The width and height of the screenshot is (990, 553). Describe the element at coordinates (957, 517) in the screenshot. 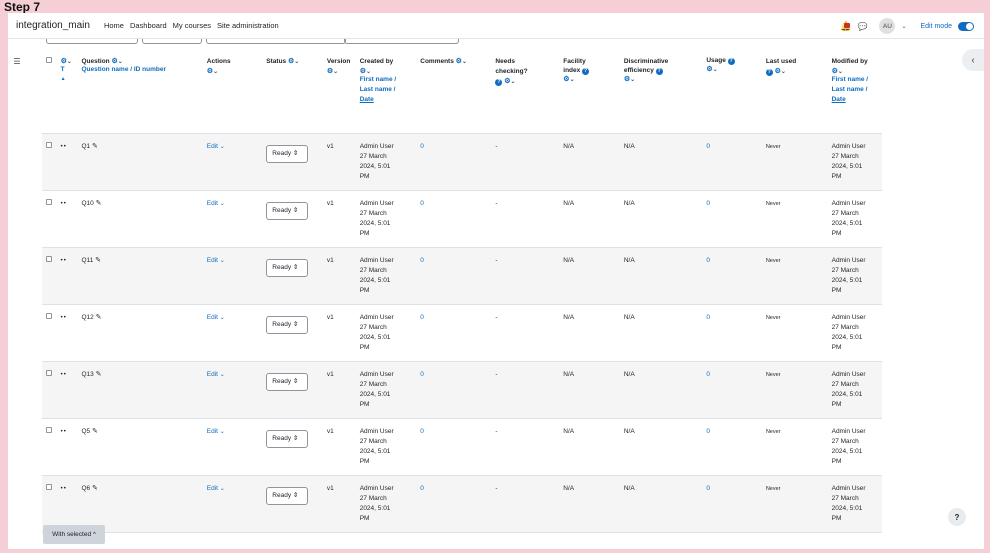

I see `help-button: ?` at that location.